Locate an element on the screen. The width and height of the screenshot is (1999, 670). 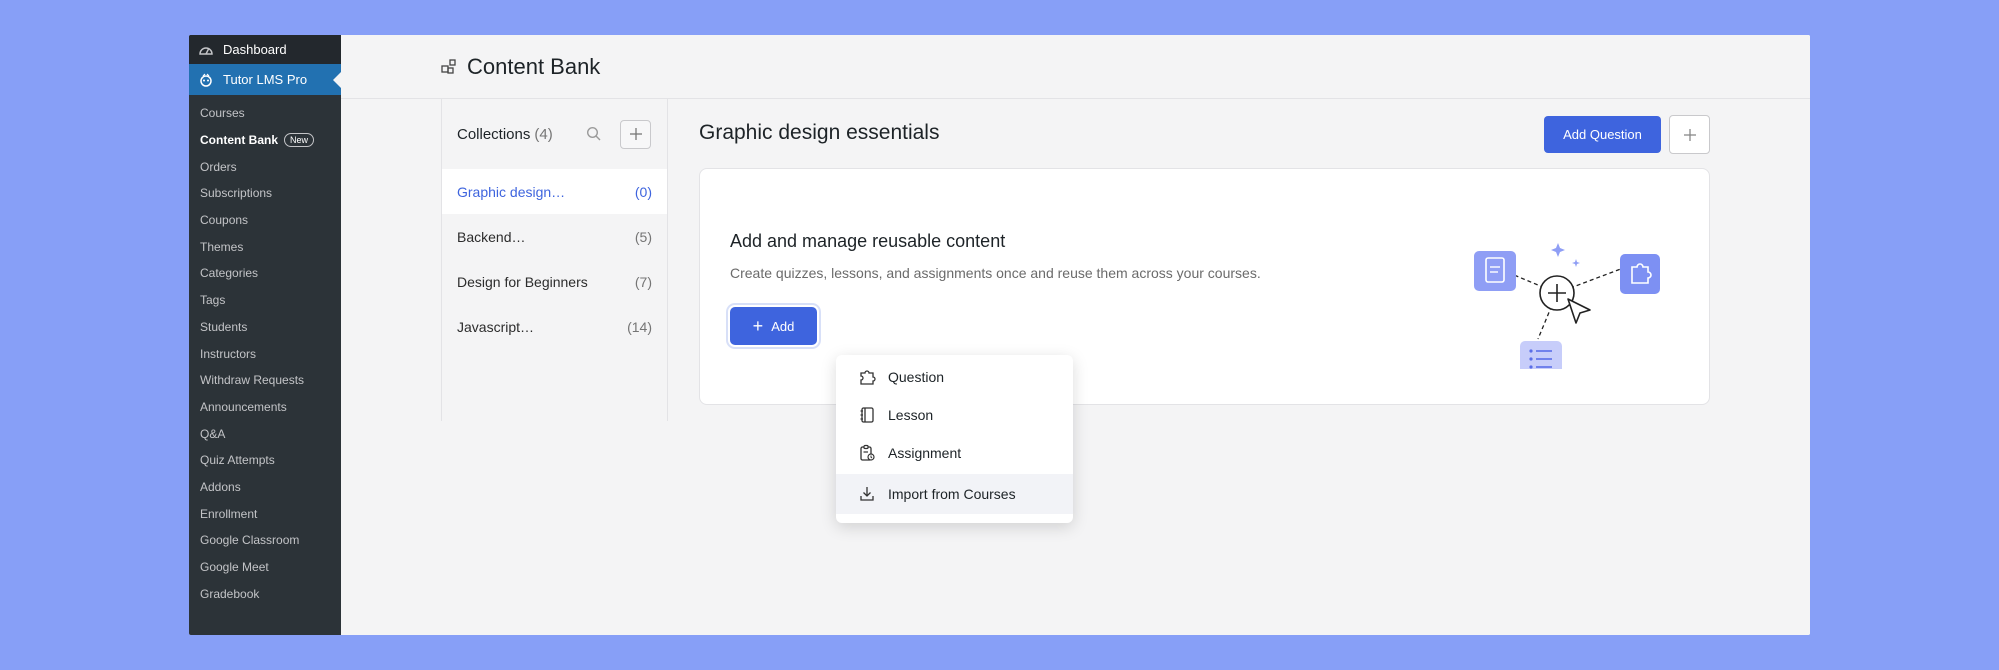
collections-count: (4) is located at coordinates (543, 134).